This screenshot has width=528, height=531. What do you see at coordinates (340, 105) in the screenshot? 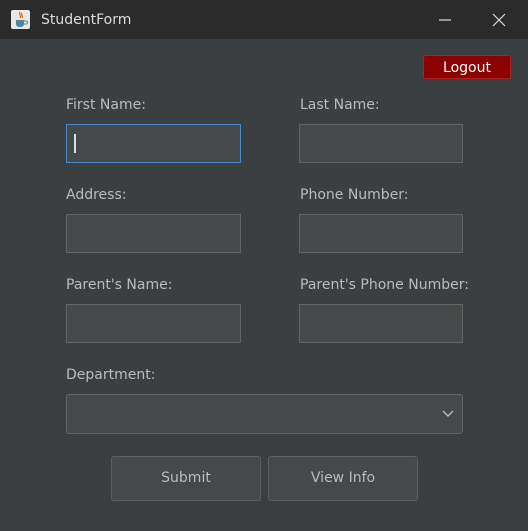
I see `last-name-label: Last Name:` at bounding box center [340, 105].